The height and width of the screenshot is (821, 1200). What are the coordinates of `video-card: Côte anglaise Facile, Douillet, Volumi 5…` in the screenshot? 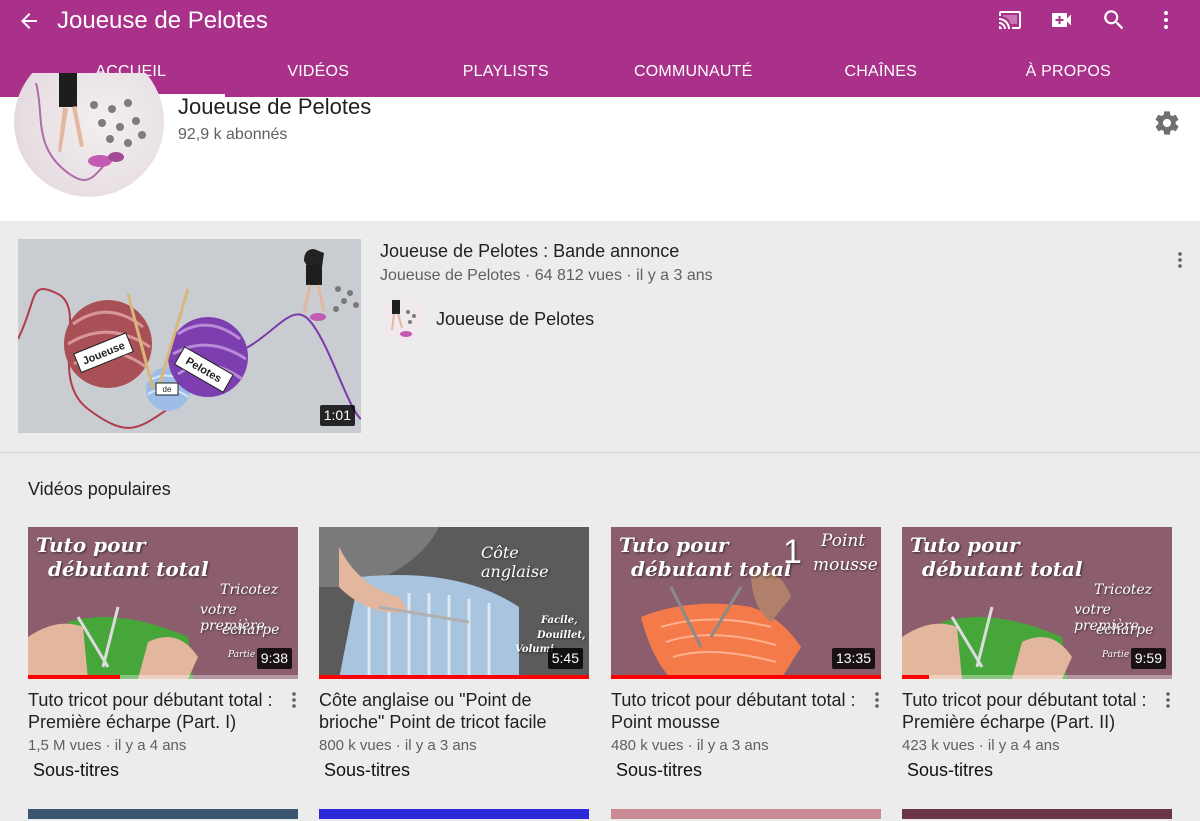 It's located at (454, 673).